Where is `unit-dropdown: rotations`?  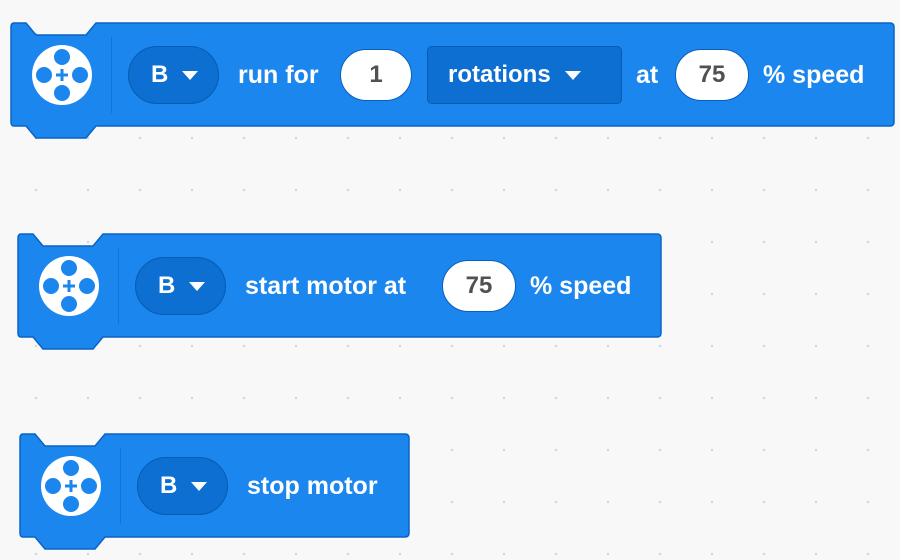 unit-dropdown: rotations is located at coordinates (524, 75).